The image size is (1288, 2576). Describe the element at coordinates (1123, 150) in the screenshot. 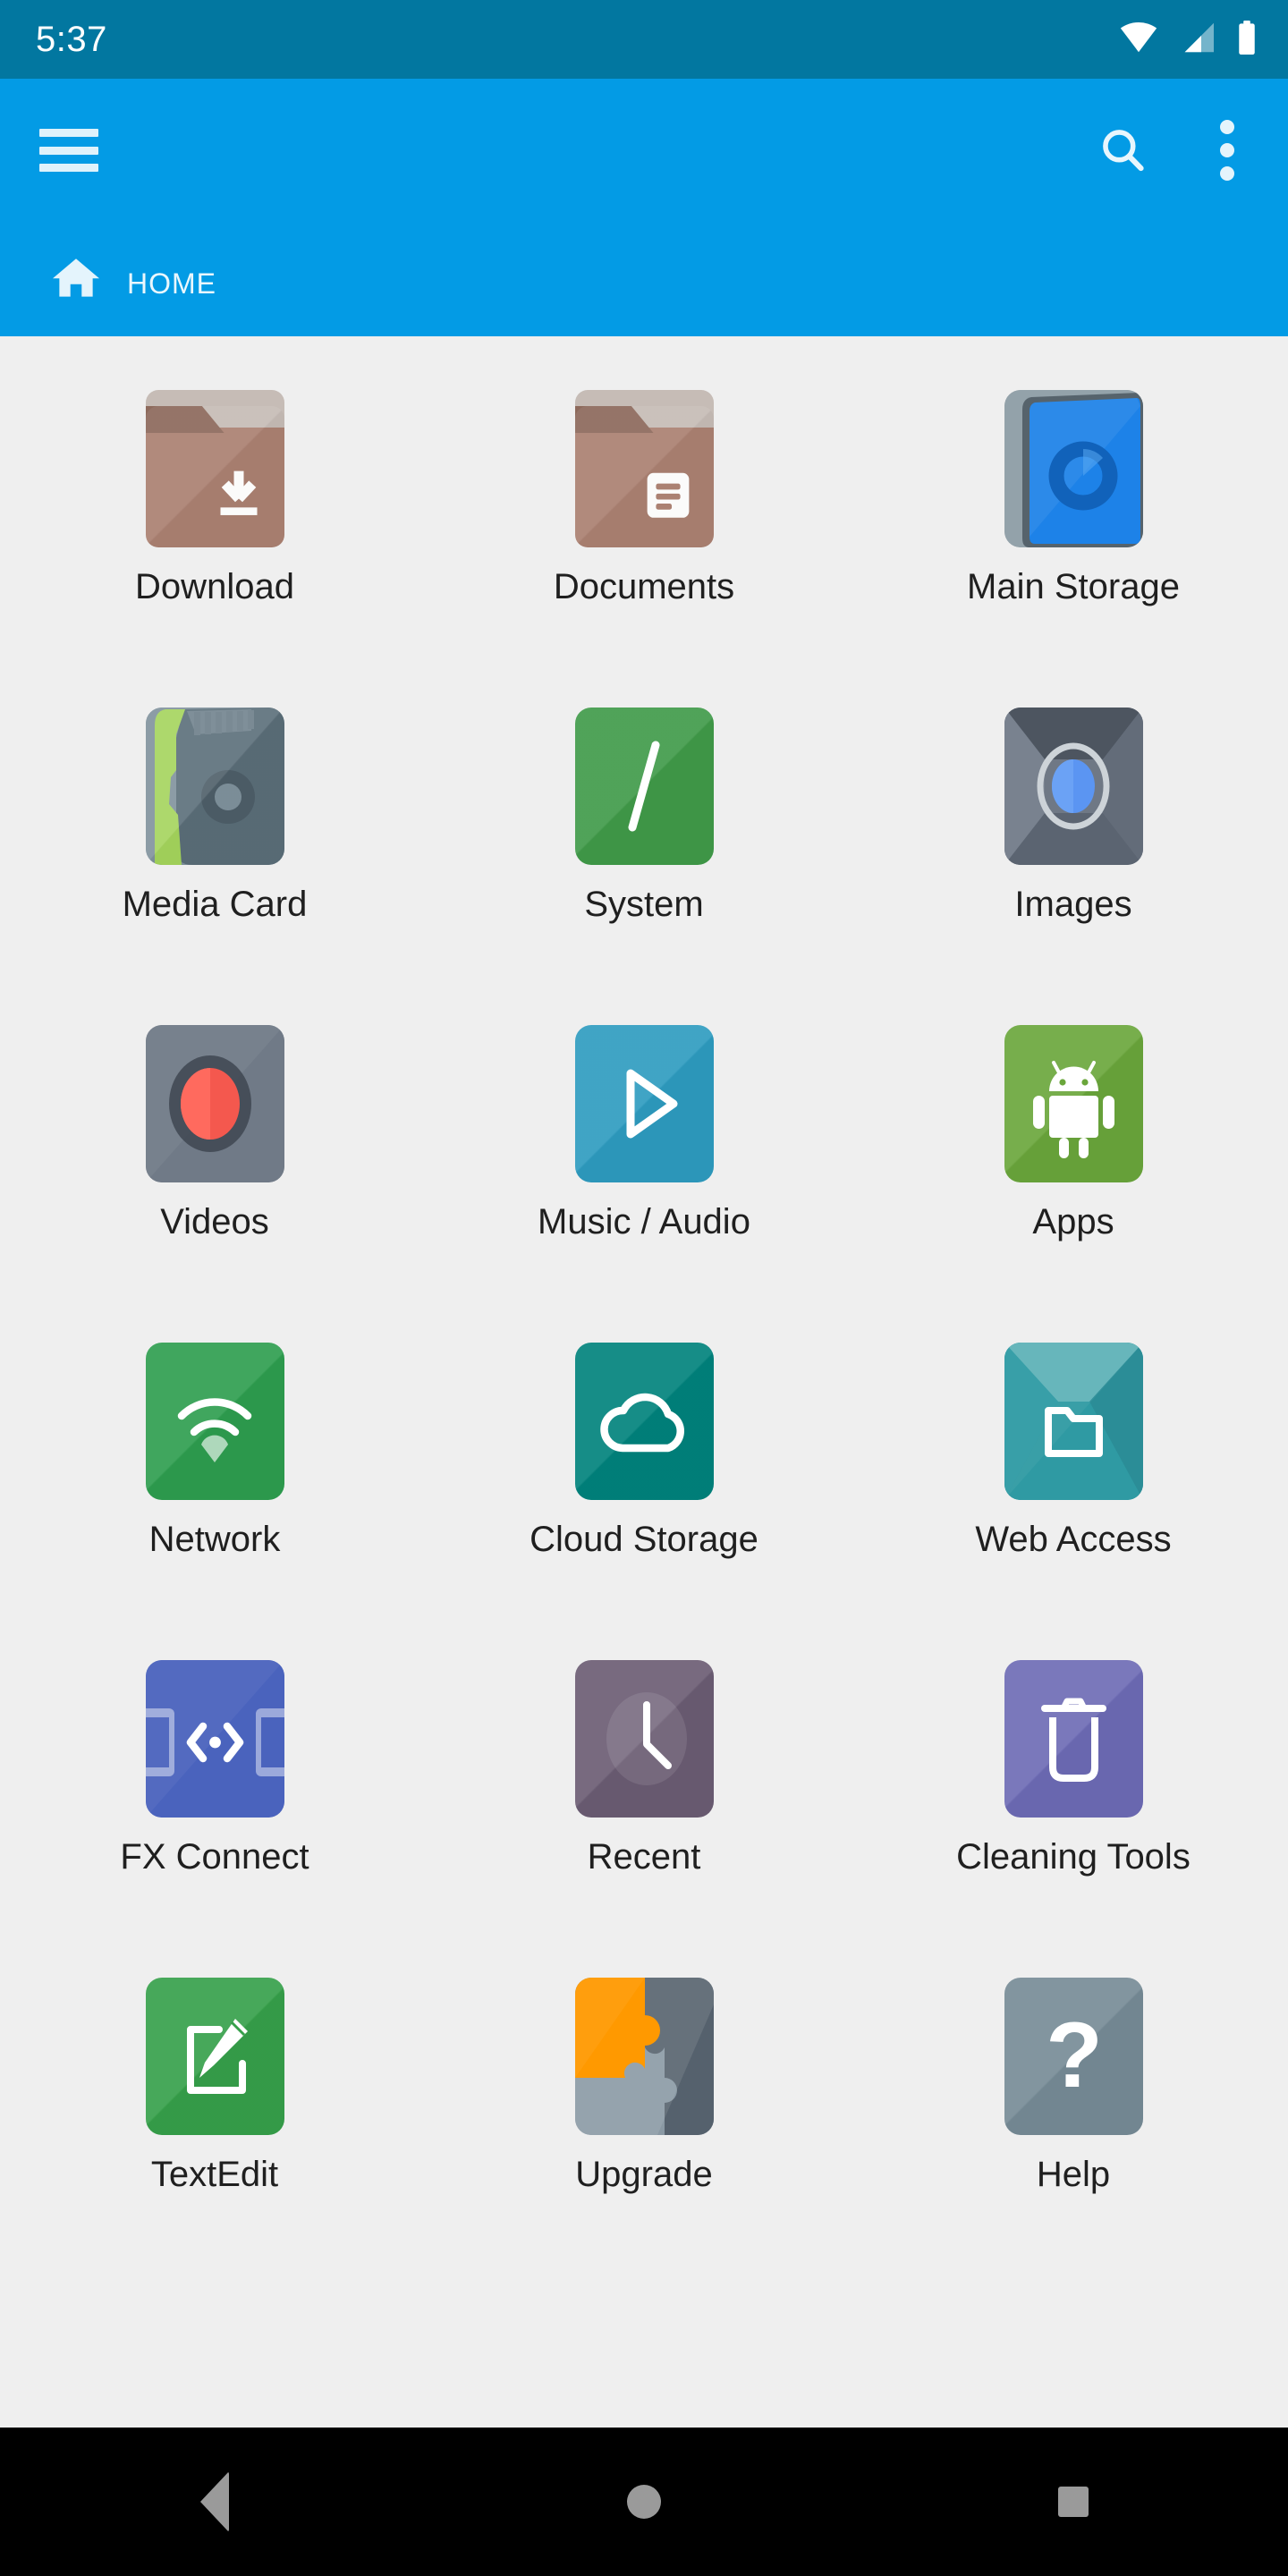

I see `search-icon` at that location.